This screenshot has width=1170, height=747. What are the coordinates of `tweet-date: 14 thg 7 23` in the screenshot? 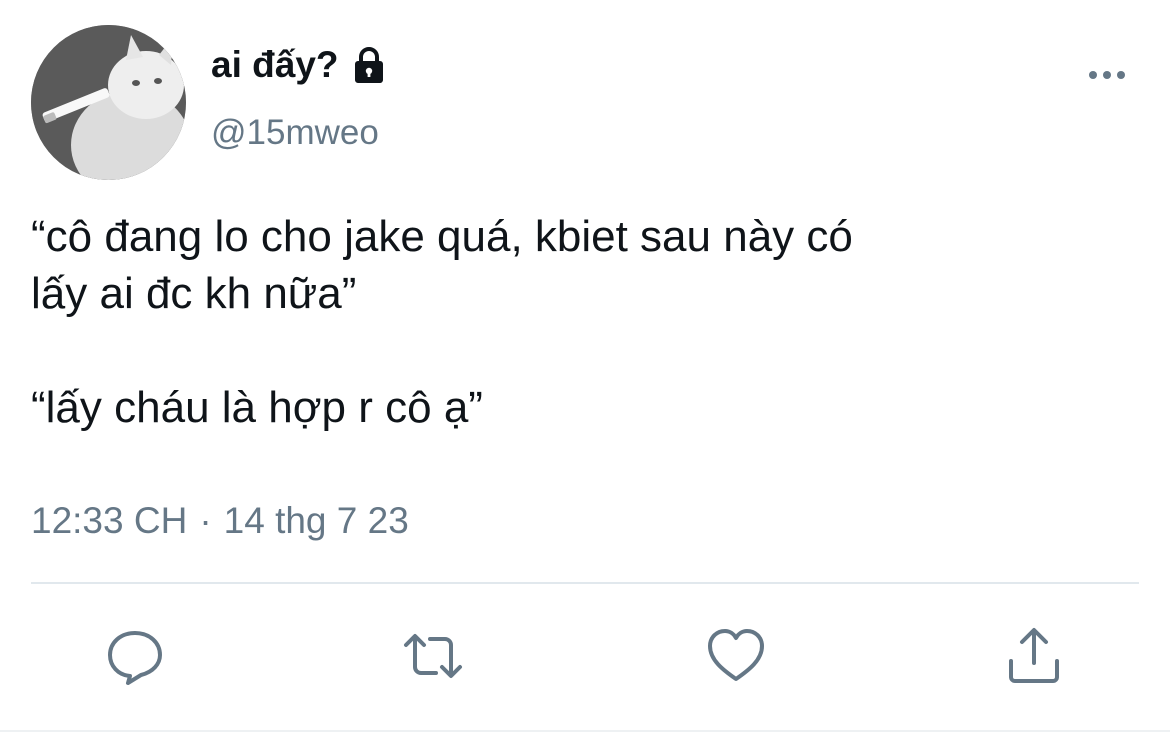 It's located at (316, 521).